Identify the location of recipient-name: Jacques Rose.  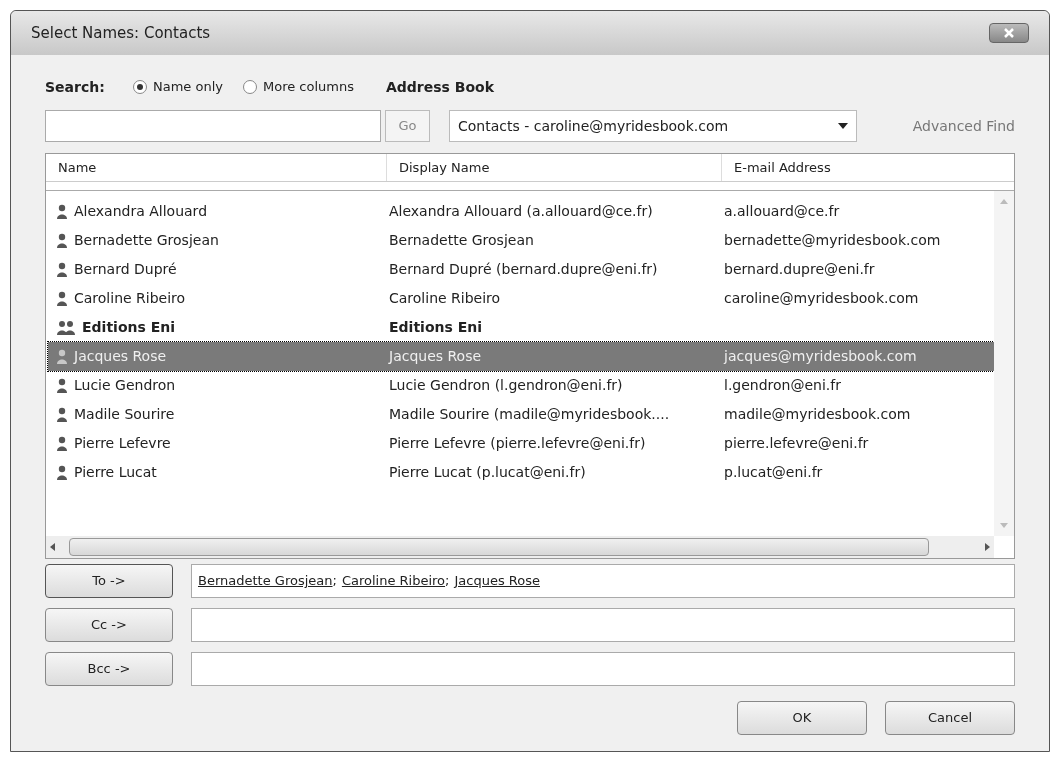
(497, 581).